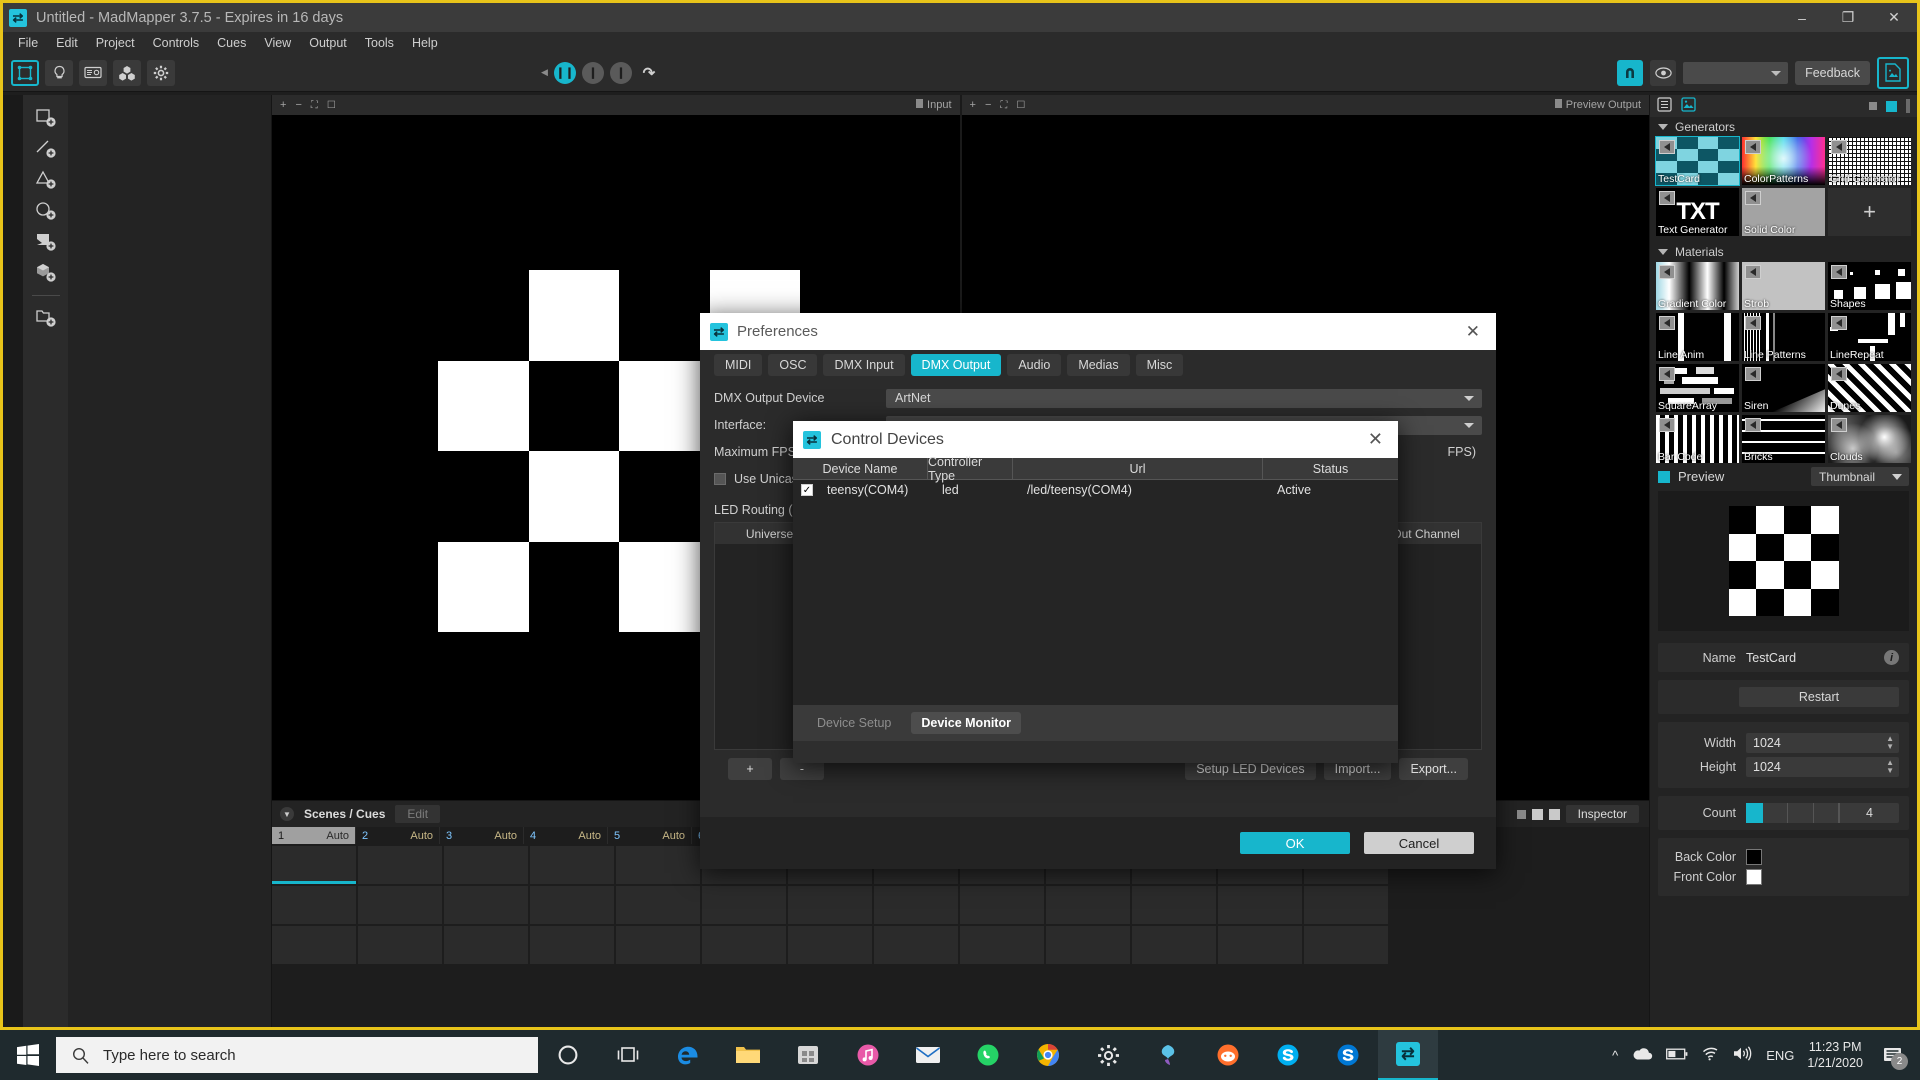 This screenshot has width=1920, height=1080. What do you see at coordinates (970, 469) in the screenshot?
I see `col-controller-type: Controller Type` at bounding box center [970, 469].